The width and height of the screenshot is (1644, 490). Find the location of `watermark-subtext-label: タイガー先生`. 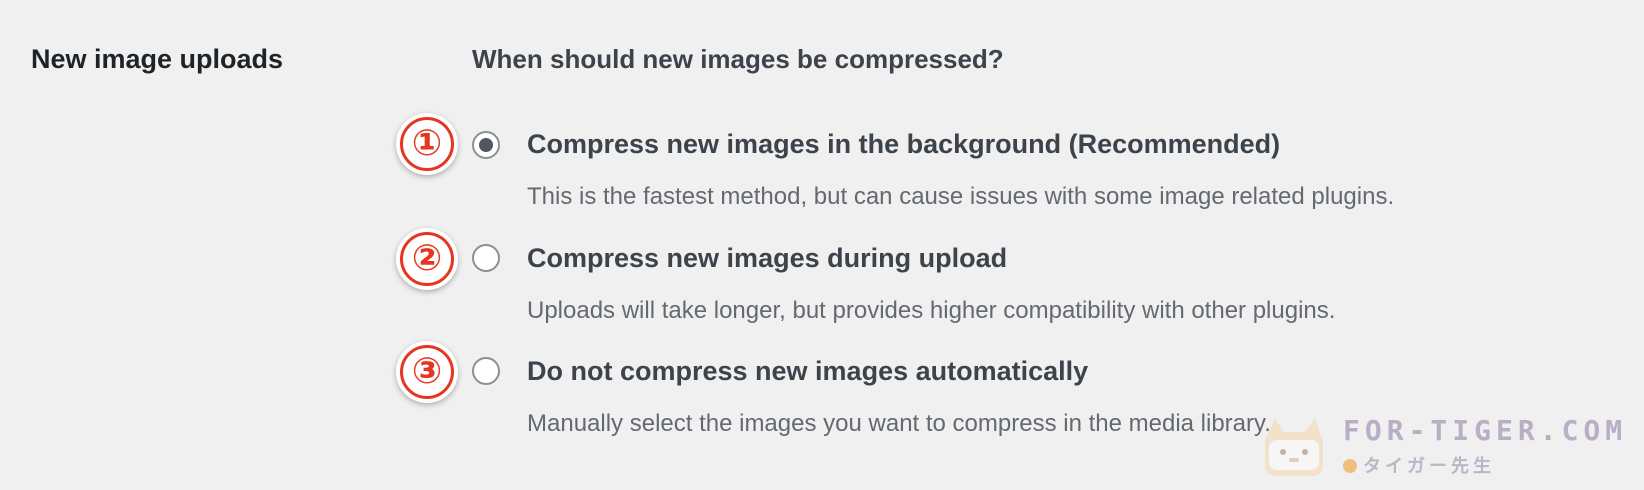

watermark-subtext-label: タイガー先生 is located at coordinates (1429, 466).